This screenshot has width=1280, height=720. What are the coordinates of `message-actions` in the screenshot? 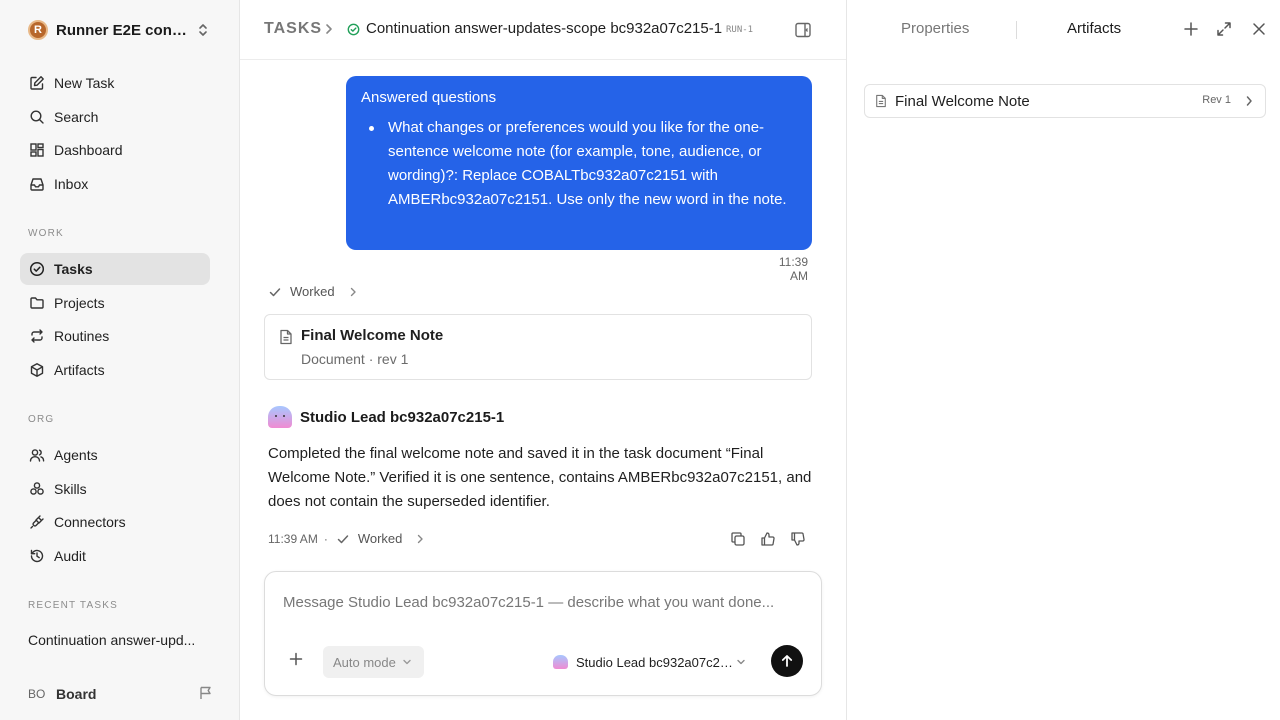 It's located at (768, 539).